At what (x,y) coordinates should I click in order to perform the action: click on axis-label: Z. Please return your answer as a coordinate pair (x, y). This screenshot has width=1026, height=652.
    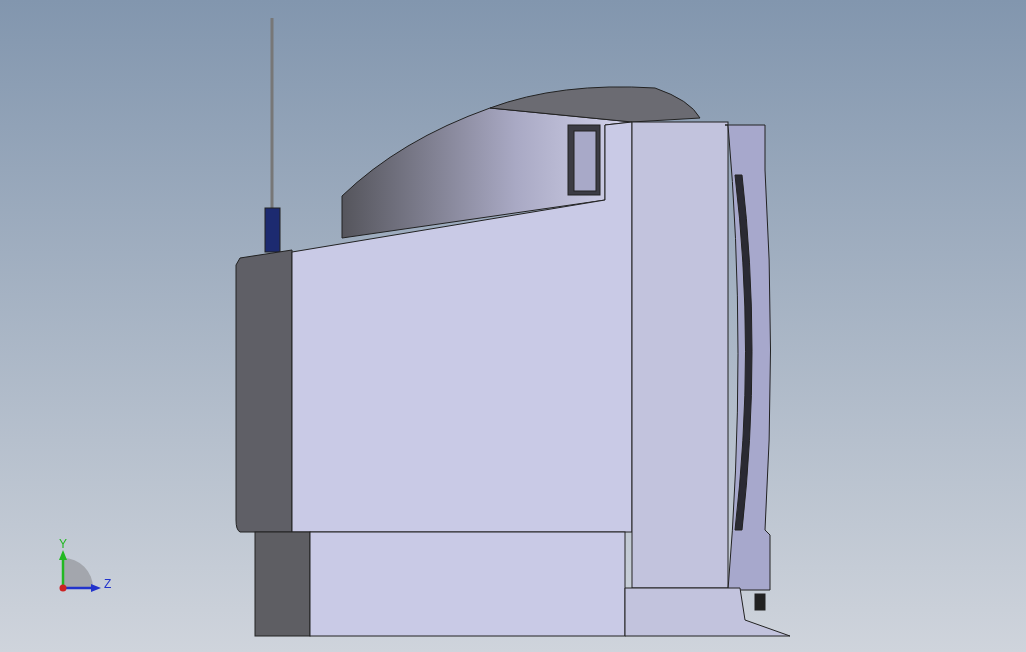
    Looking at the image, I should click on (108, 584).